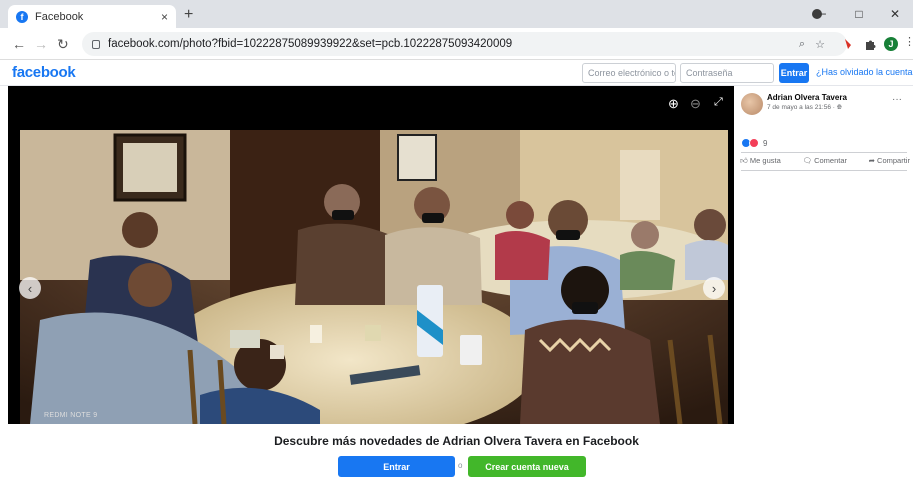  Describe the element at coordinates (456, 14) in the screenshot. I see `browser-tab-strip: f Facebook × + − □ ✕` at that location.